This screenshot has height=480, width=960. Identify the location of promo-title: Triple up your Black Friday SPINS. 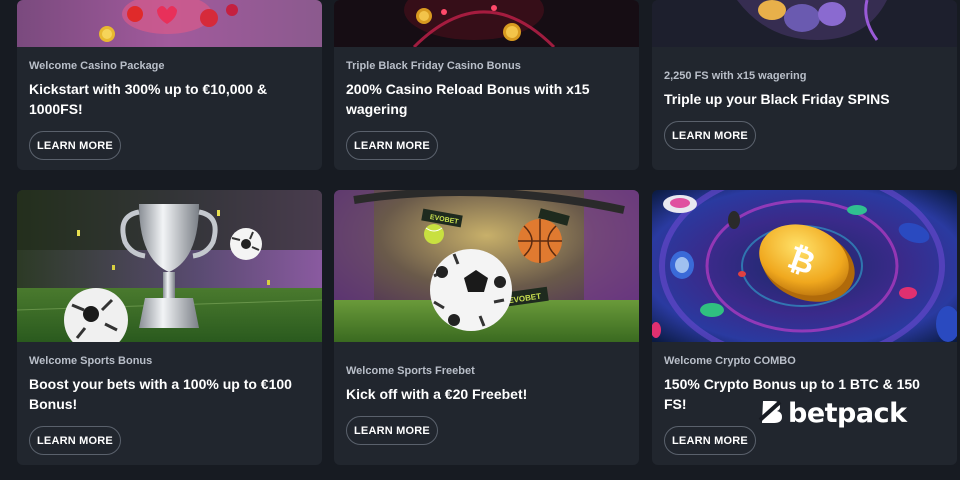
(777, 99).